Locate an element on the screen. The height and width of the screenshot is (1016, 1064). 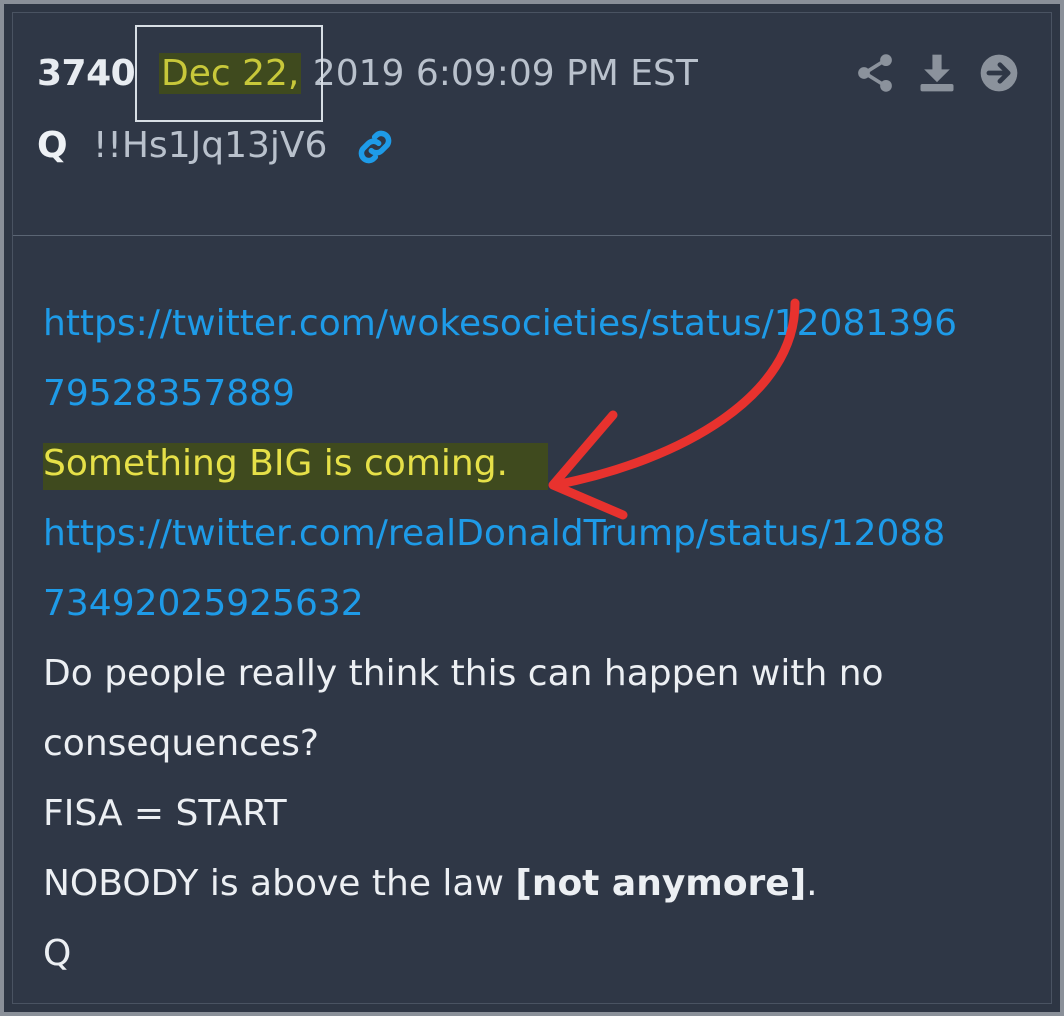
download-icon is located at coordinates (937, 73).